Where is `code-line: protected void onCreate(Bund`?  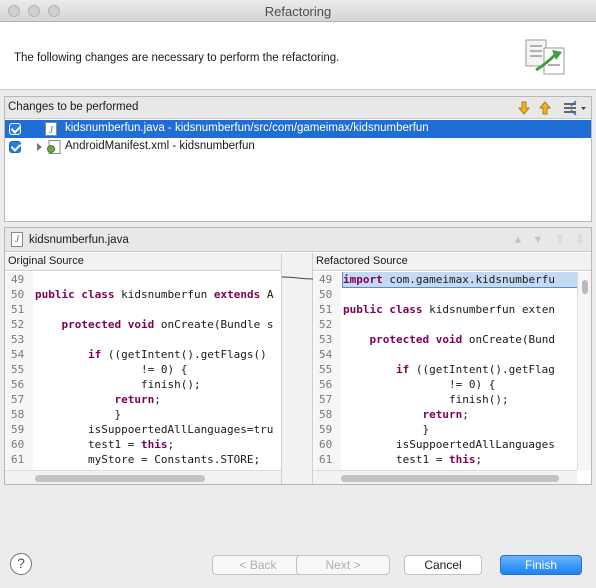 code-line: protected void onCreate(Bund is located at coordinates (462, 339).